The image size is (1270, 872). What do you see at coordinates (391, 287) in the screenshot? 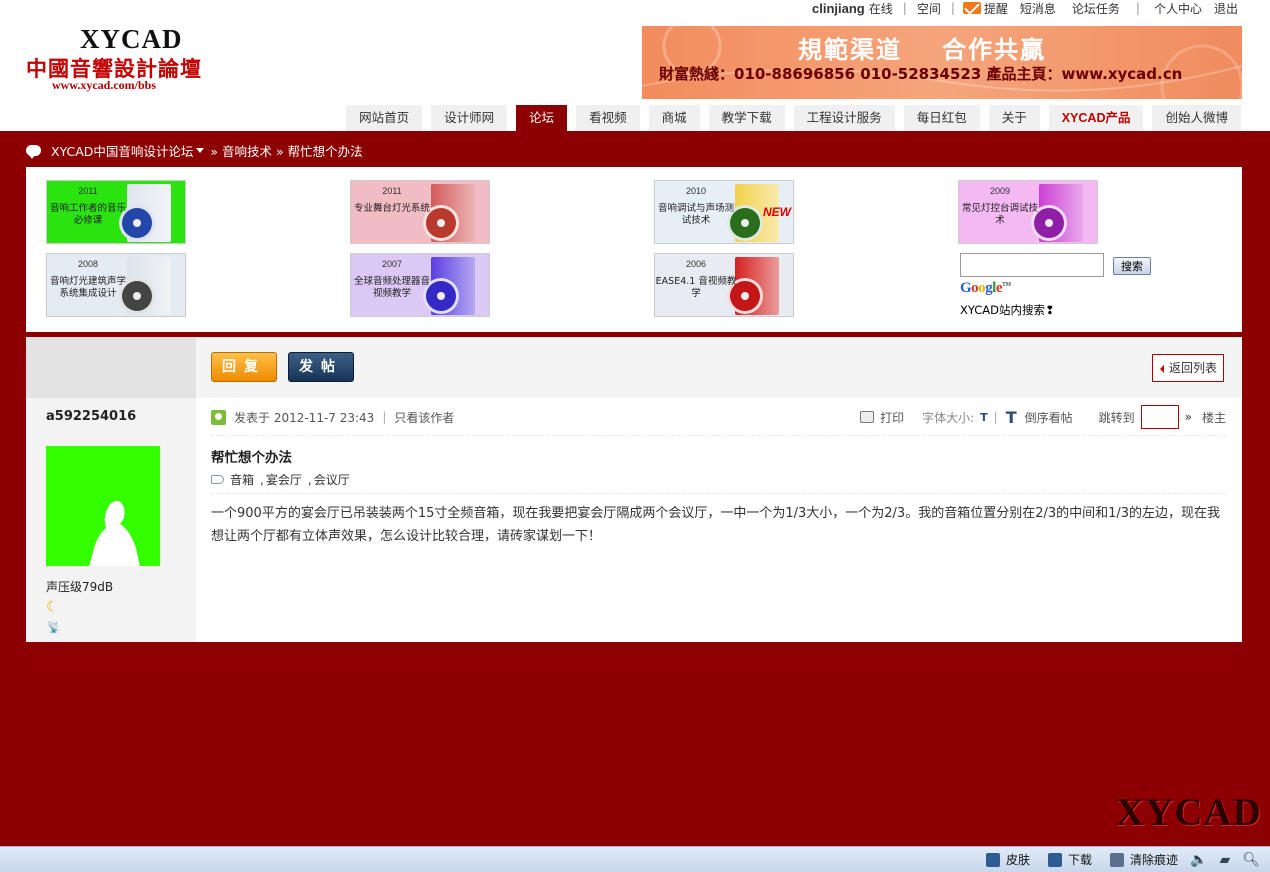
I see `product-title: 全球音频处理器音视频教学` at bounding box center [391, 287].